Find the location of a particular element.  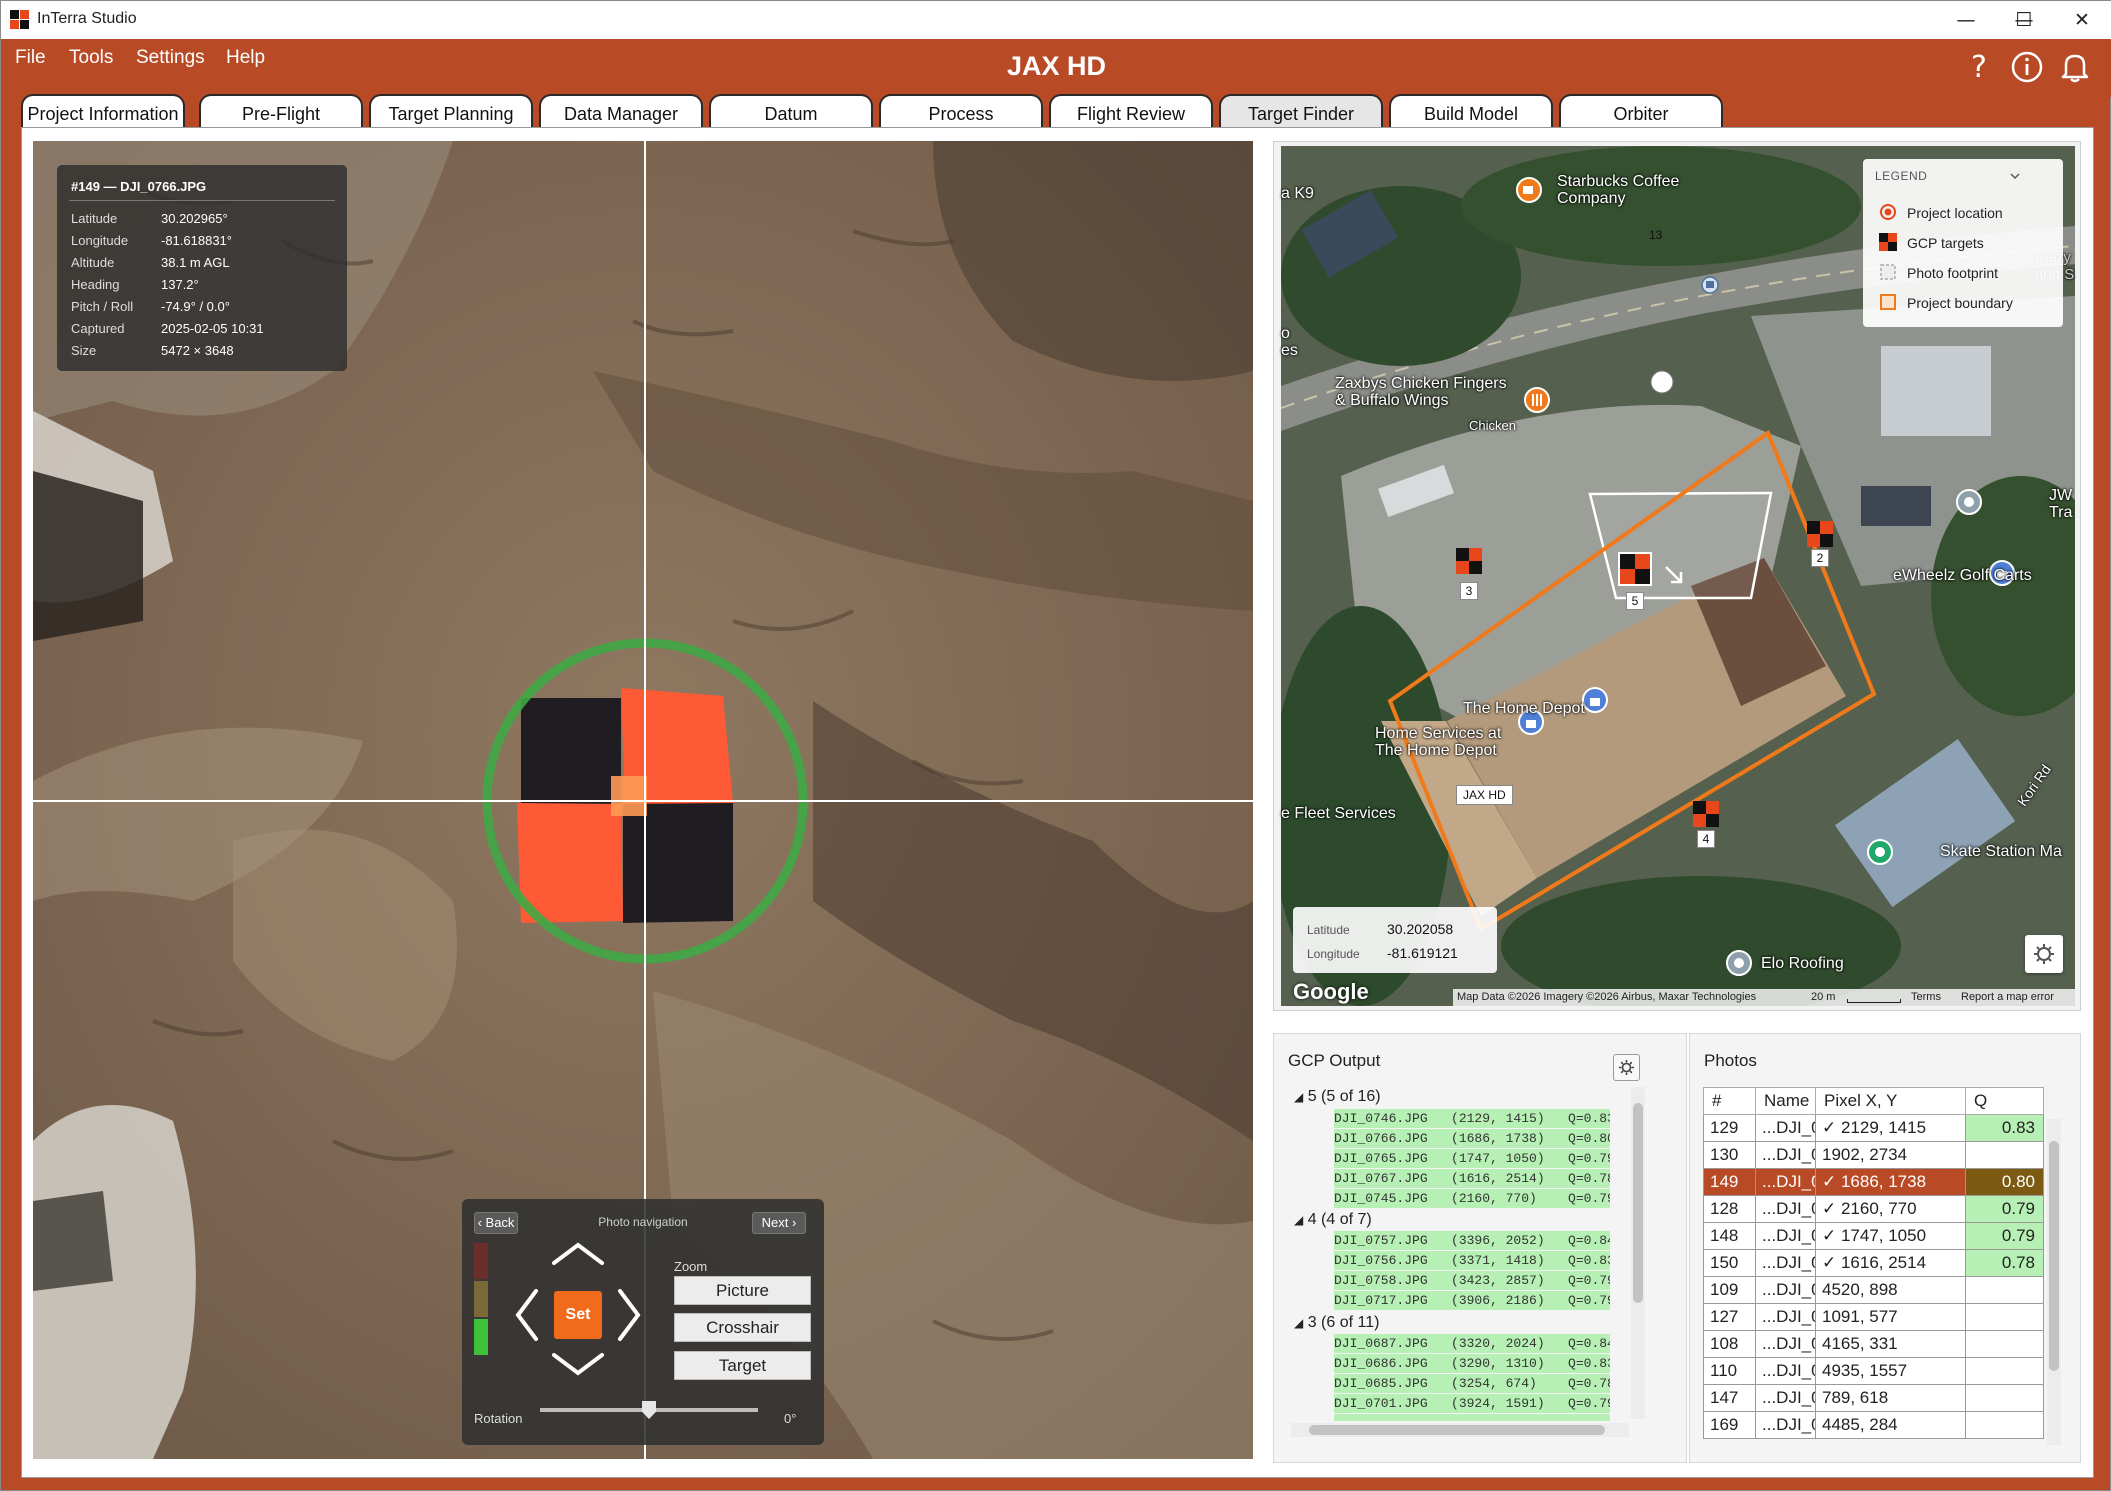

cell-pixel: 4485, 284 is located at coordinates (1890, 1425).